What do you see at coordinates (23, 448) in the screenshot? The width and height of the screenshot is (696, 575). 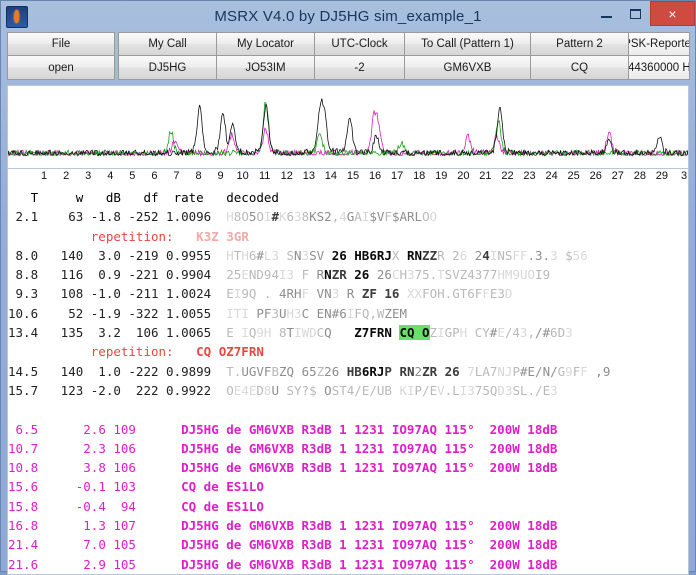 I see `msg-time: 10.7` at bounding box center [23, 448].